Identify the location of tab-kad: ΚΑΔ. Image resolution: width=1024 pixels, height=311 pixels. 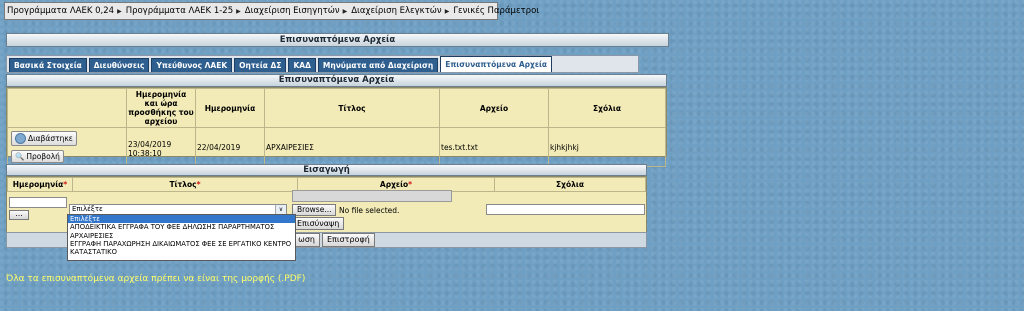
(302, 65).